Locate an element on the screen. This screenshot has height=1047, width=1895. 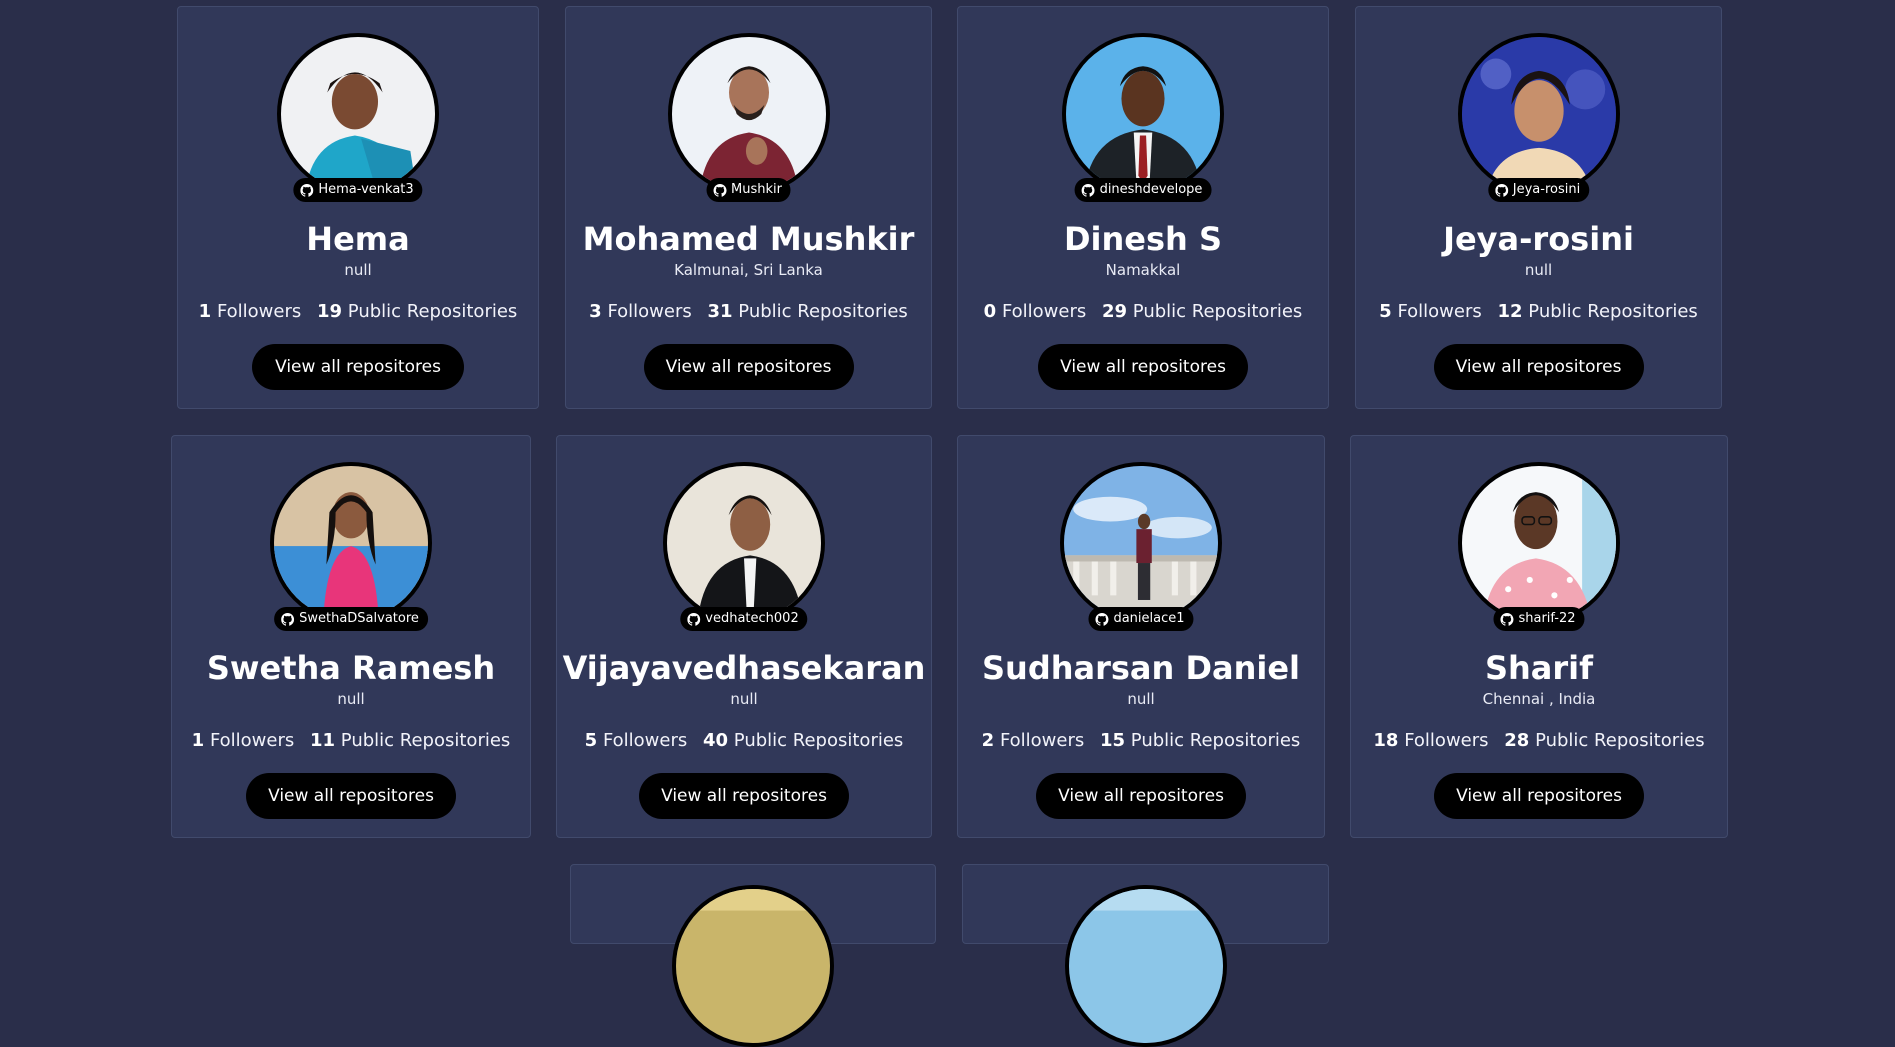
profile-stats: 18 Followers 28 Public Repositories is located at coordinates (1539, 741).